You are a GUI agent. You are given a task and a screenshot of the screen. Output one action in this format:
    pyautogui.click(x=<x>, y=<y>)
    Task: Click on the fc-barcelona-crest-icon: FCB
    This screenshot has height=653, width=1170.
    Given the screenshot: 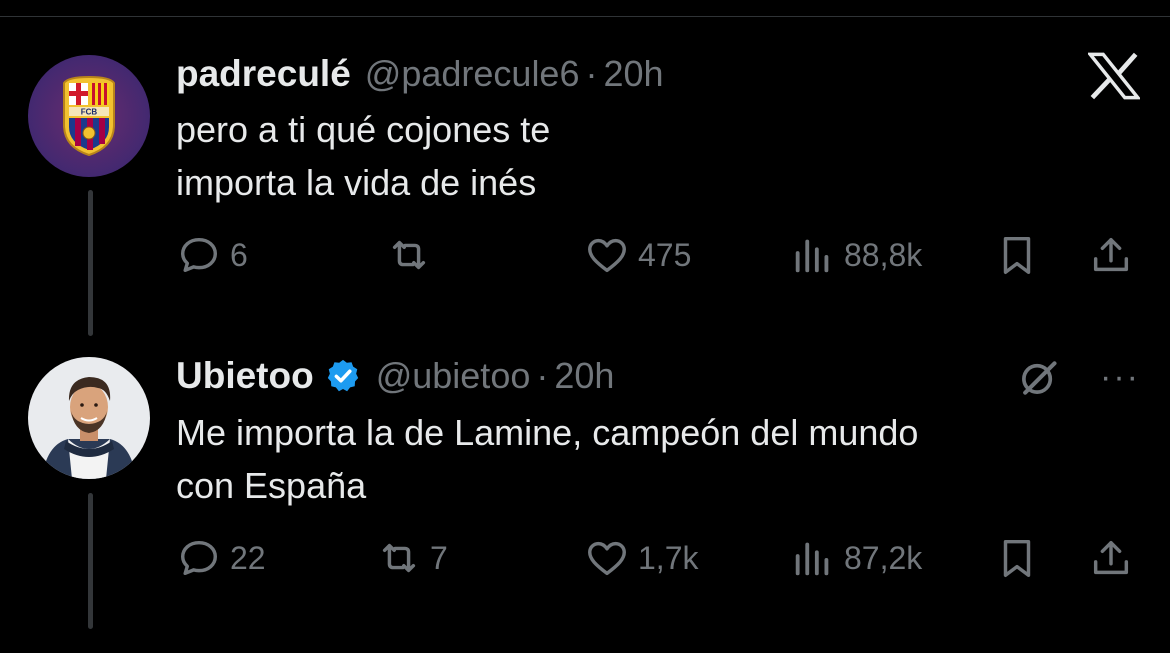 What is the action you would take?
    pyautogui.click(x=89, y=116)
    